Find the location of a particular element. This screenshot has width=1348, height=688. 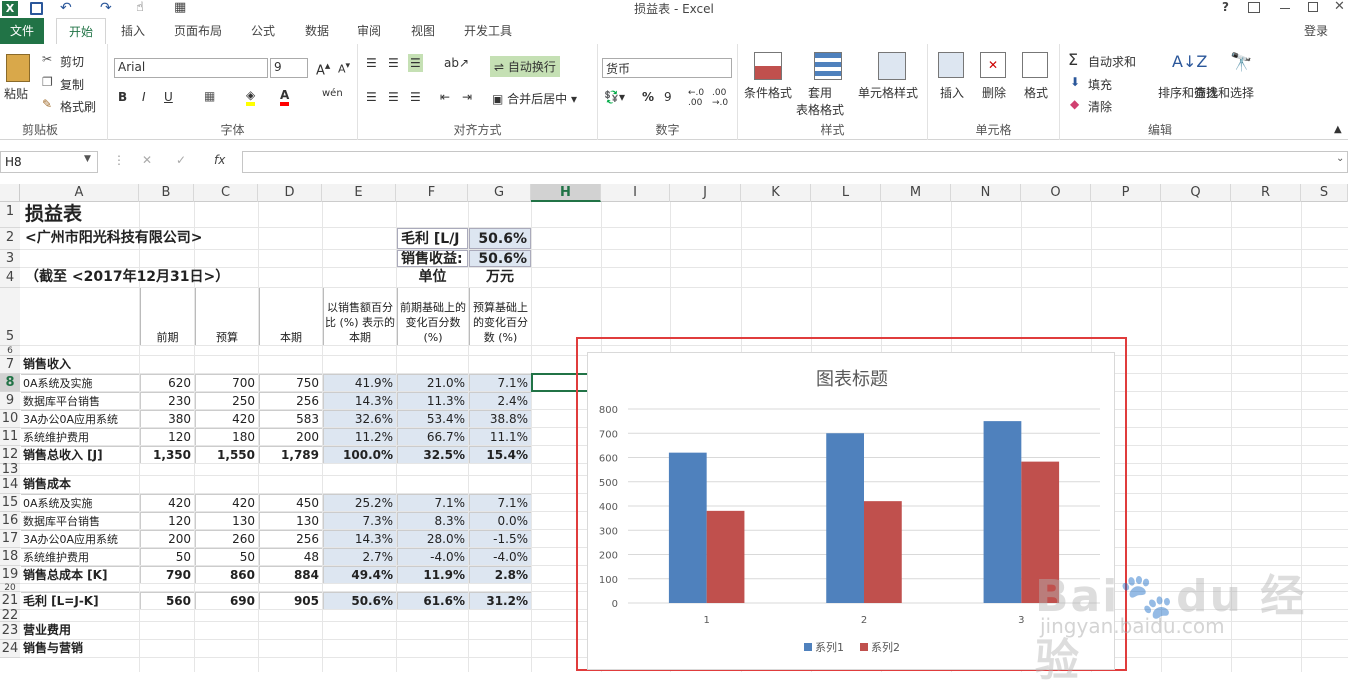

row-header-3: 3 is located at coordinates (10, 259).